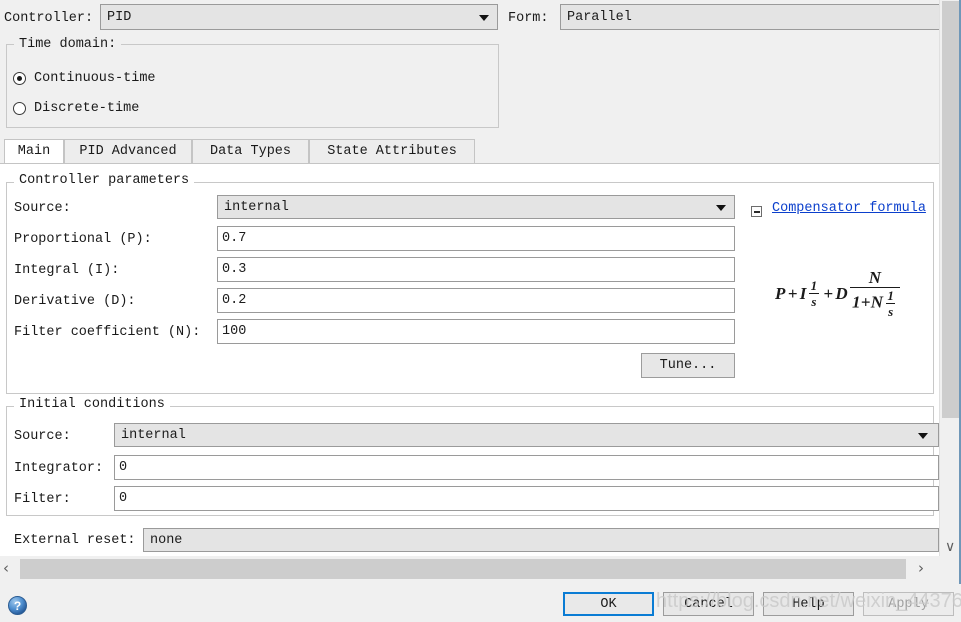 The image size is (961, 622). What do you see at coordinates (849, 208) in the screenshot?
I see `compensator-formula-link: Compensator formula` at bounding box center [849, 208].